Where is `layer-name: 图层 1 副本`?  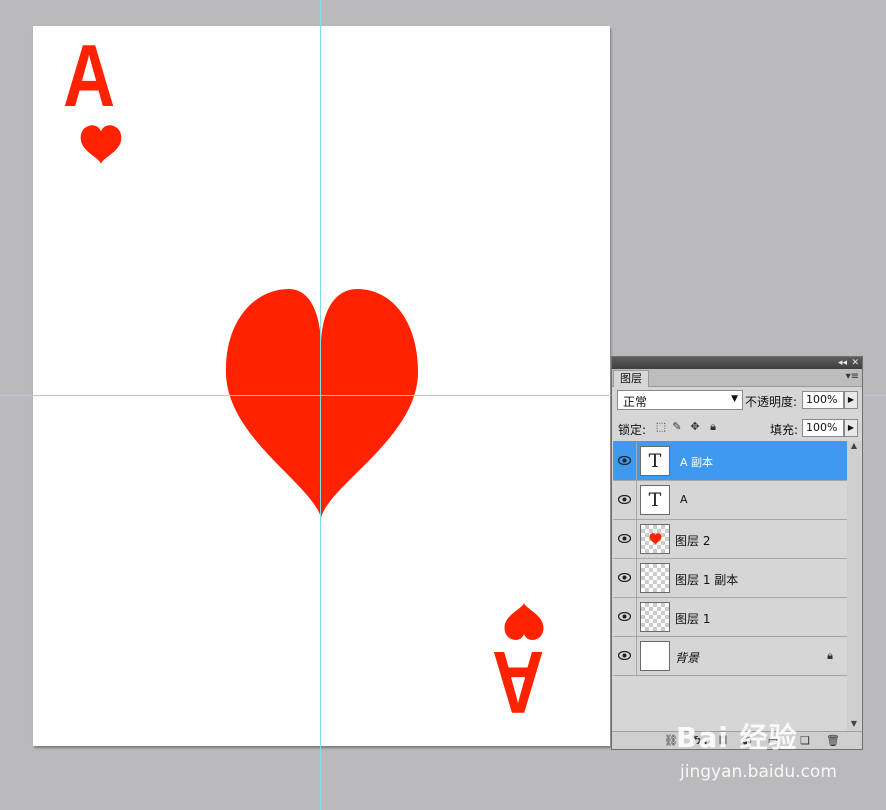 layer-name: 图层 1 副本 is located at coordinates (706, 579).